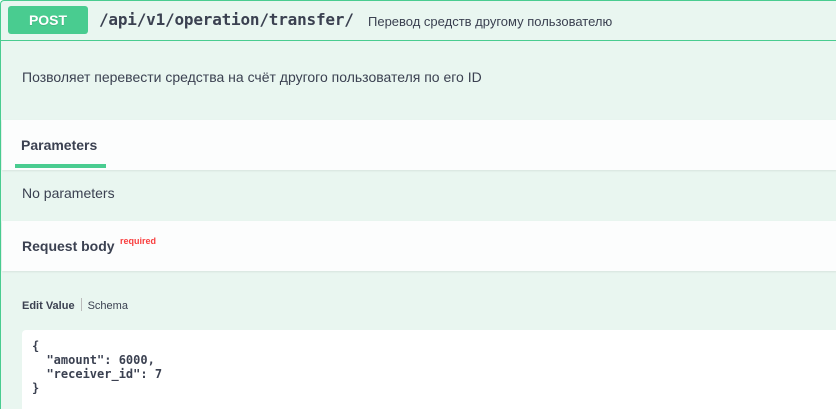 The height and width of the screenshot is (410, 836). What do you see at coordinates (138, 241) in the screenshot?
I see `required-label: required` at bounding box center [138, 241].